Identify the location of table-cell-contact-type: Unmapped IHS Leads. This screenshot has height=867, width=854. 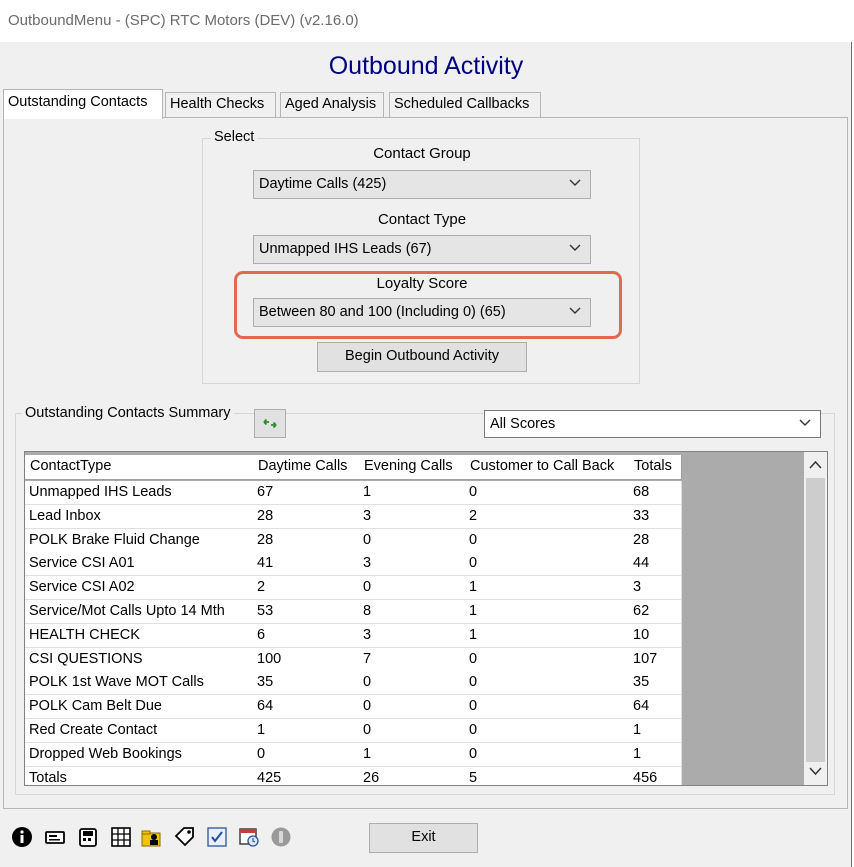
(139, 493).